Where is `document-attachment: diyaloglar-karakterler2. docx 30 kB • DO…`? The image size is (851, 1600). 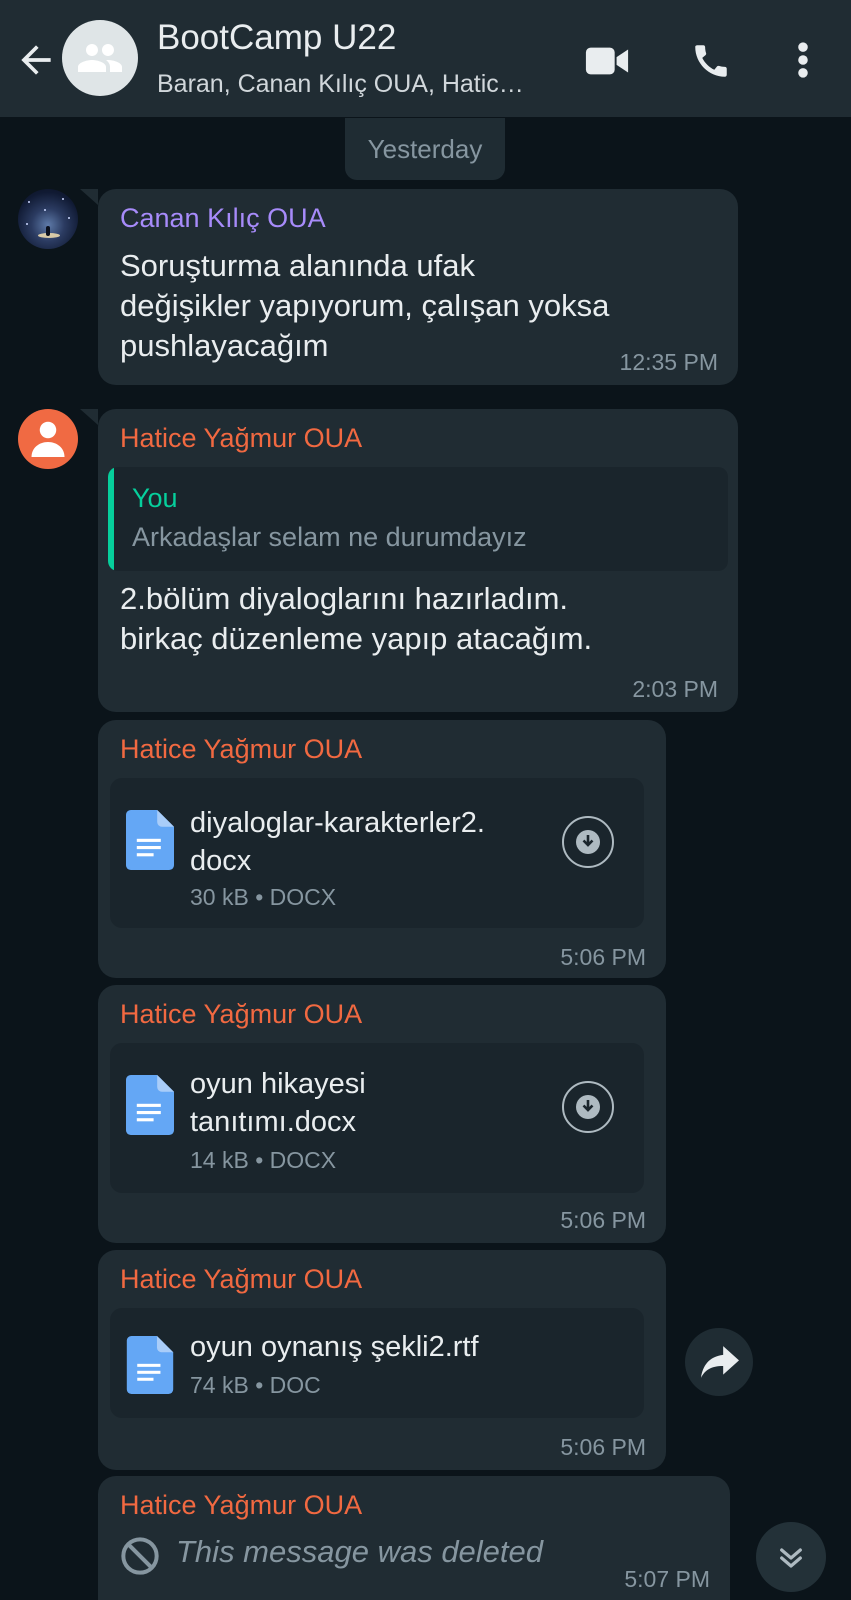
document-attachment: diyaloglar-karakterler2. docx 30 kB • DO… is located at coordinates (377, 853).